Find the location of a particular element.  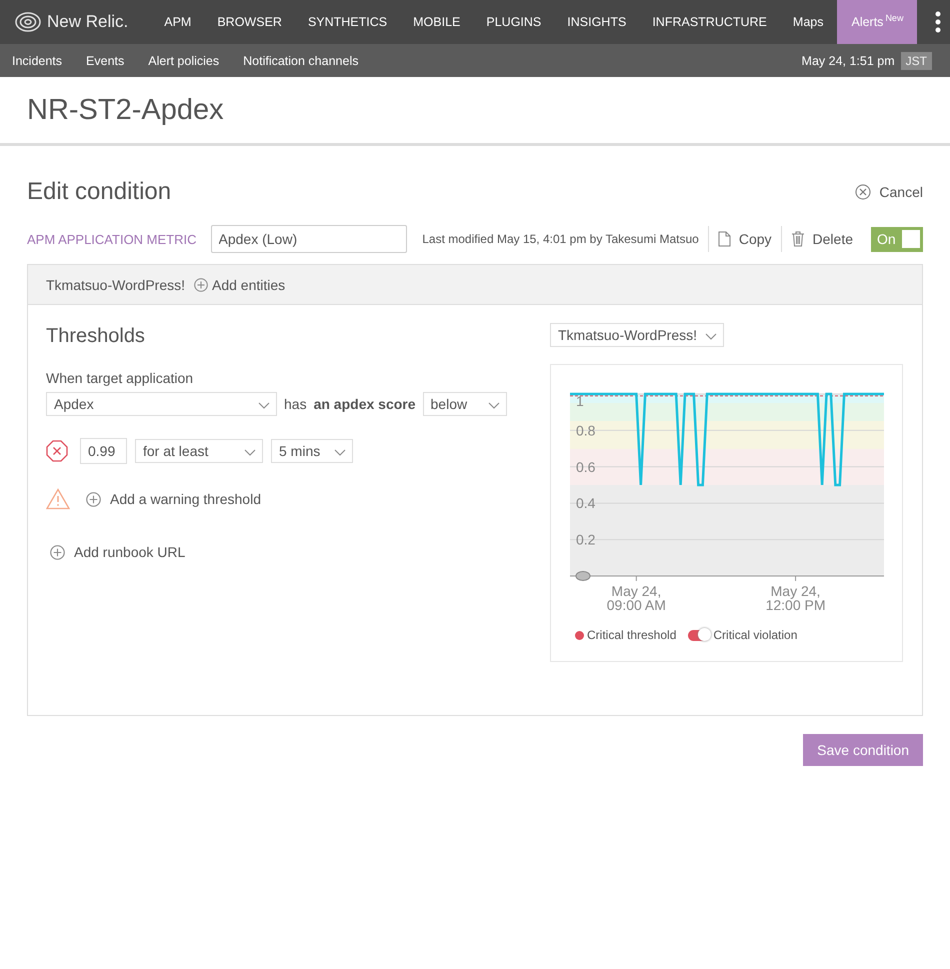

legend-label: Critical threshold is located at coordinates (631, 635).